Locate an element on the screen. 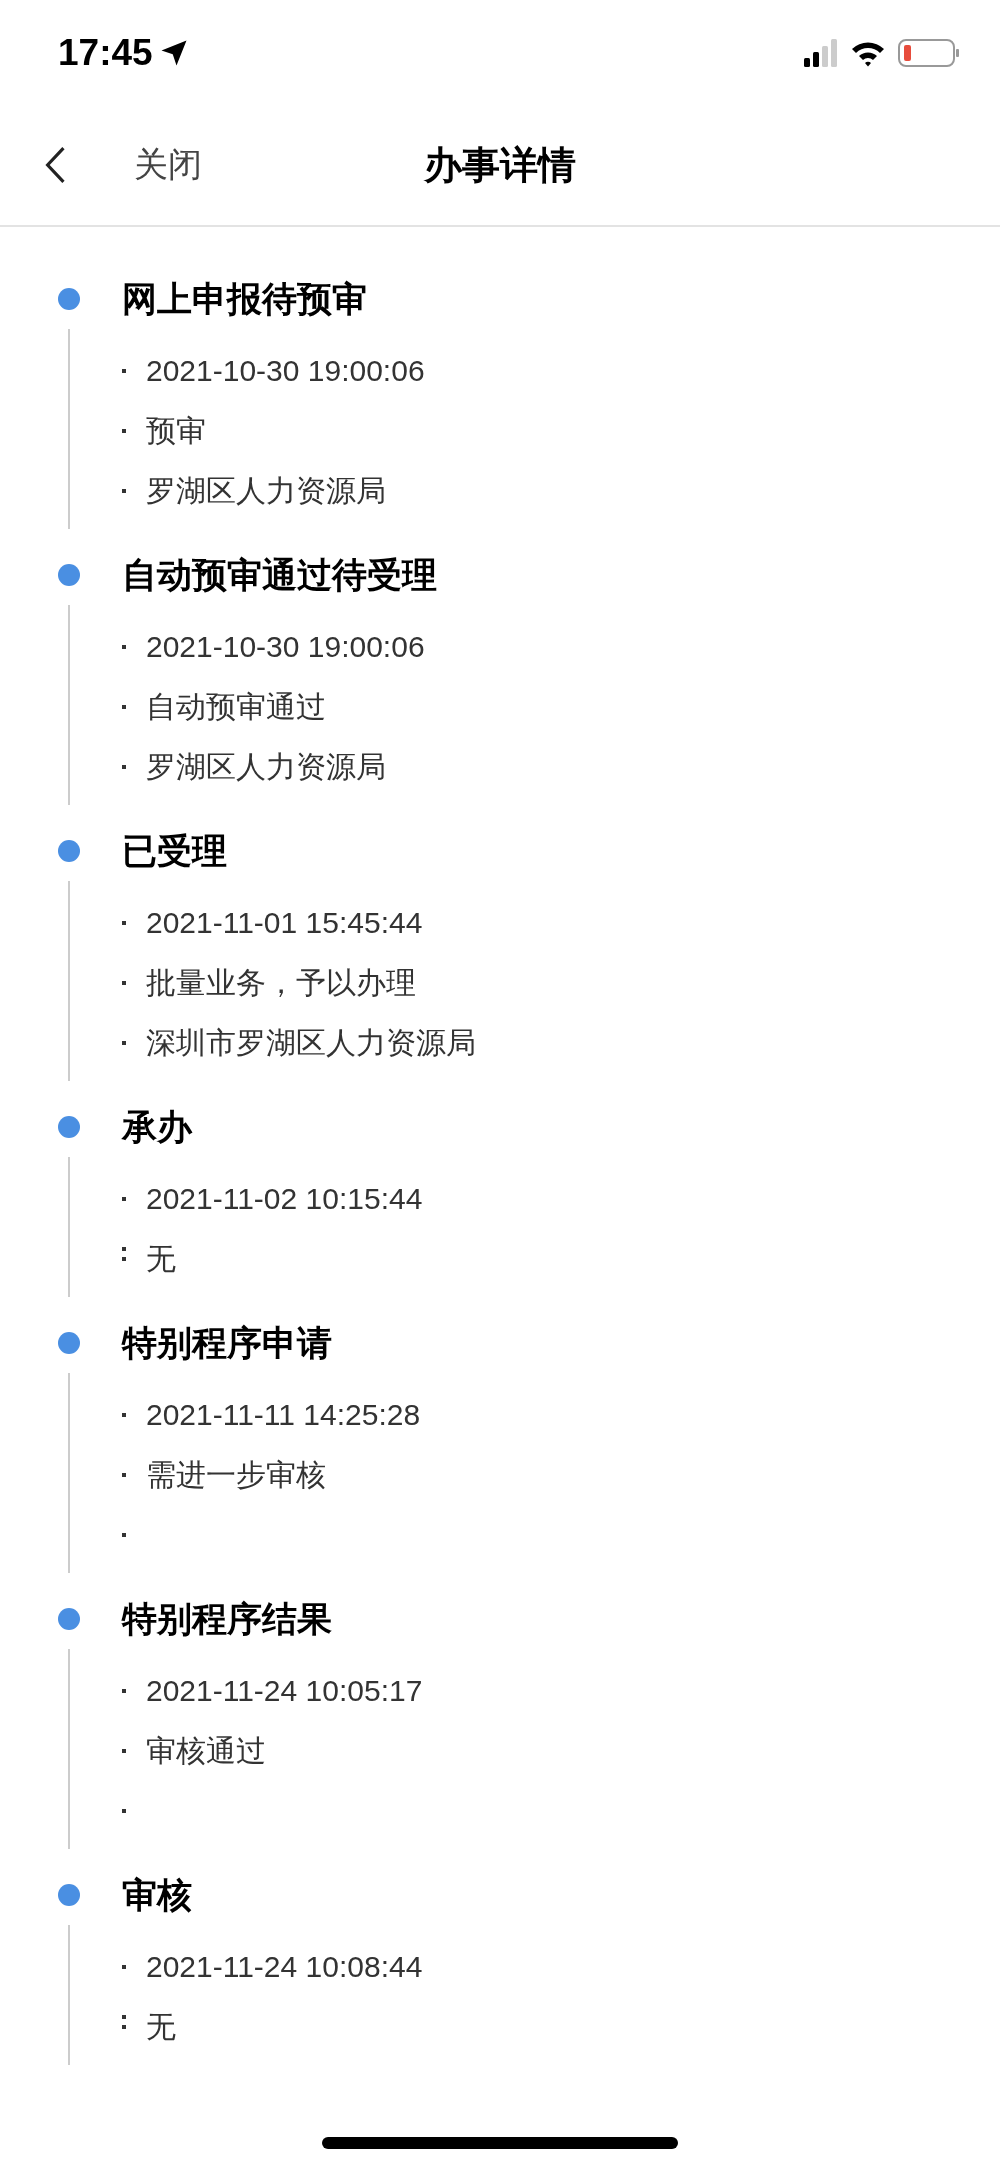 The width and height of the screenshot is (1000, 2164). battery-icon is located at coordinates (929, 52).